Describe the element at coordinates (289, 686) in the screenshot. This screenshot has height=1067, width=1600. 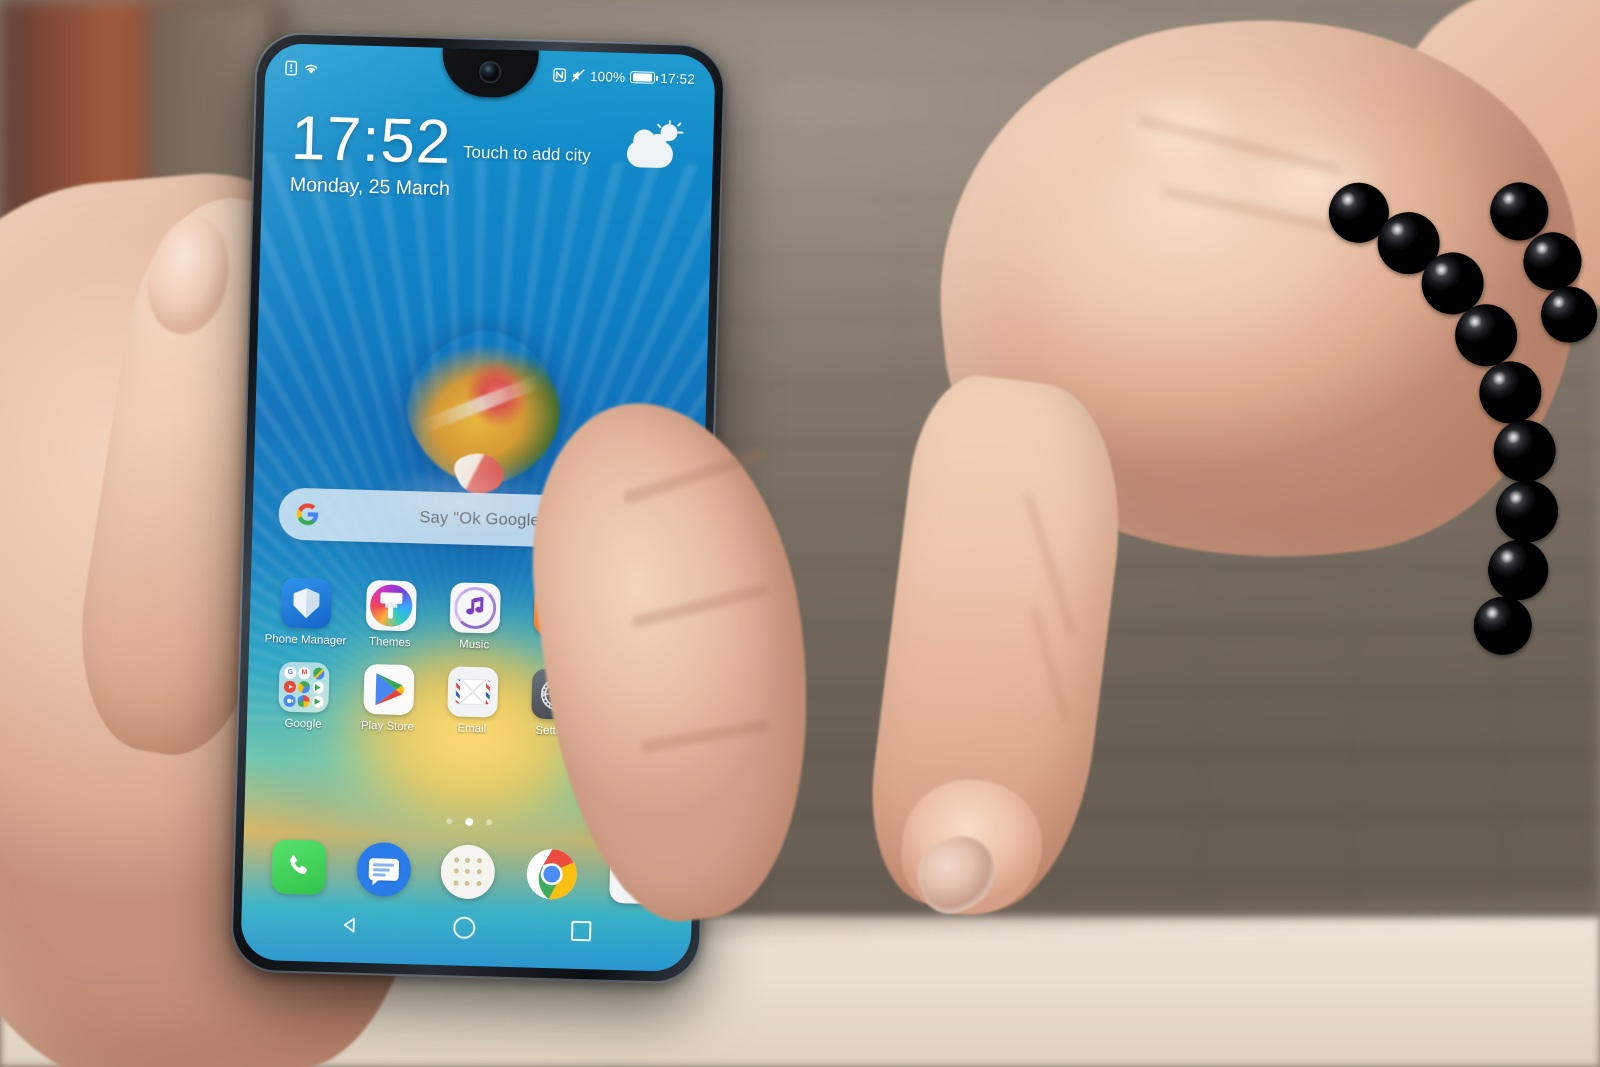
I see `mini-youtube-icon` at that location.